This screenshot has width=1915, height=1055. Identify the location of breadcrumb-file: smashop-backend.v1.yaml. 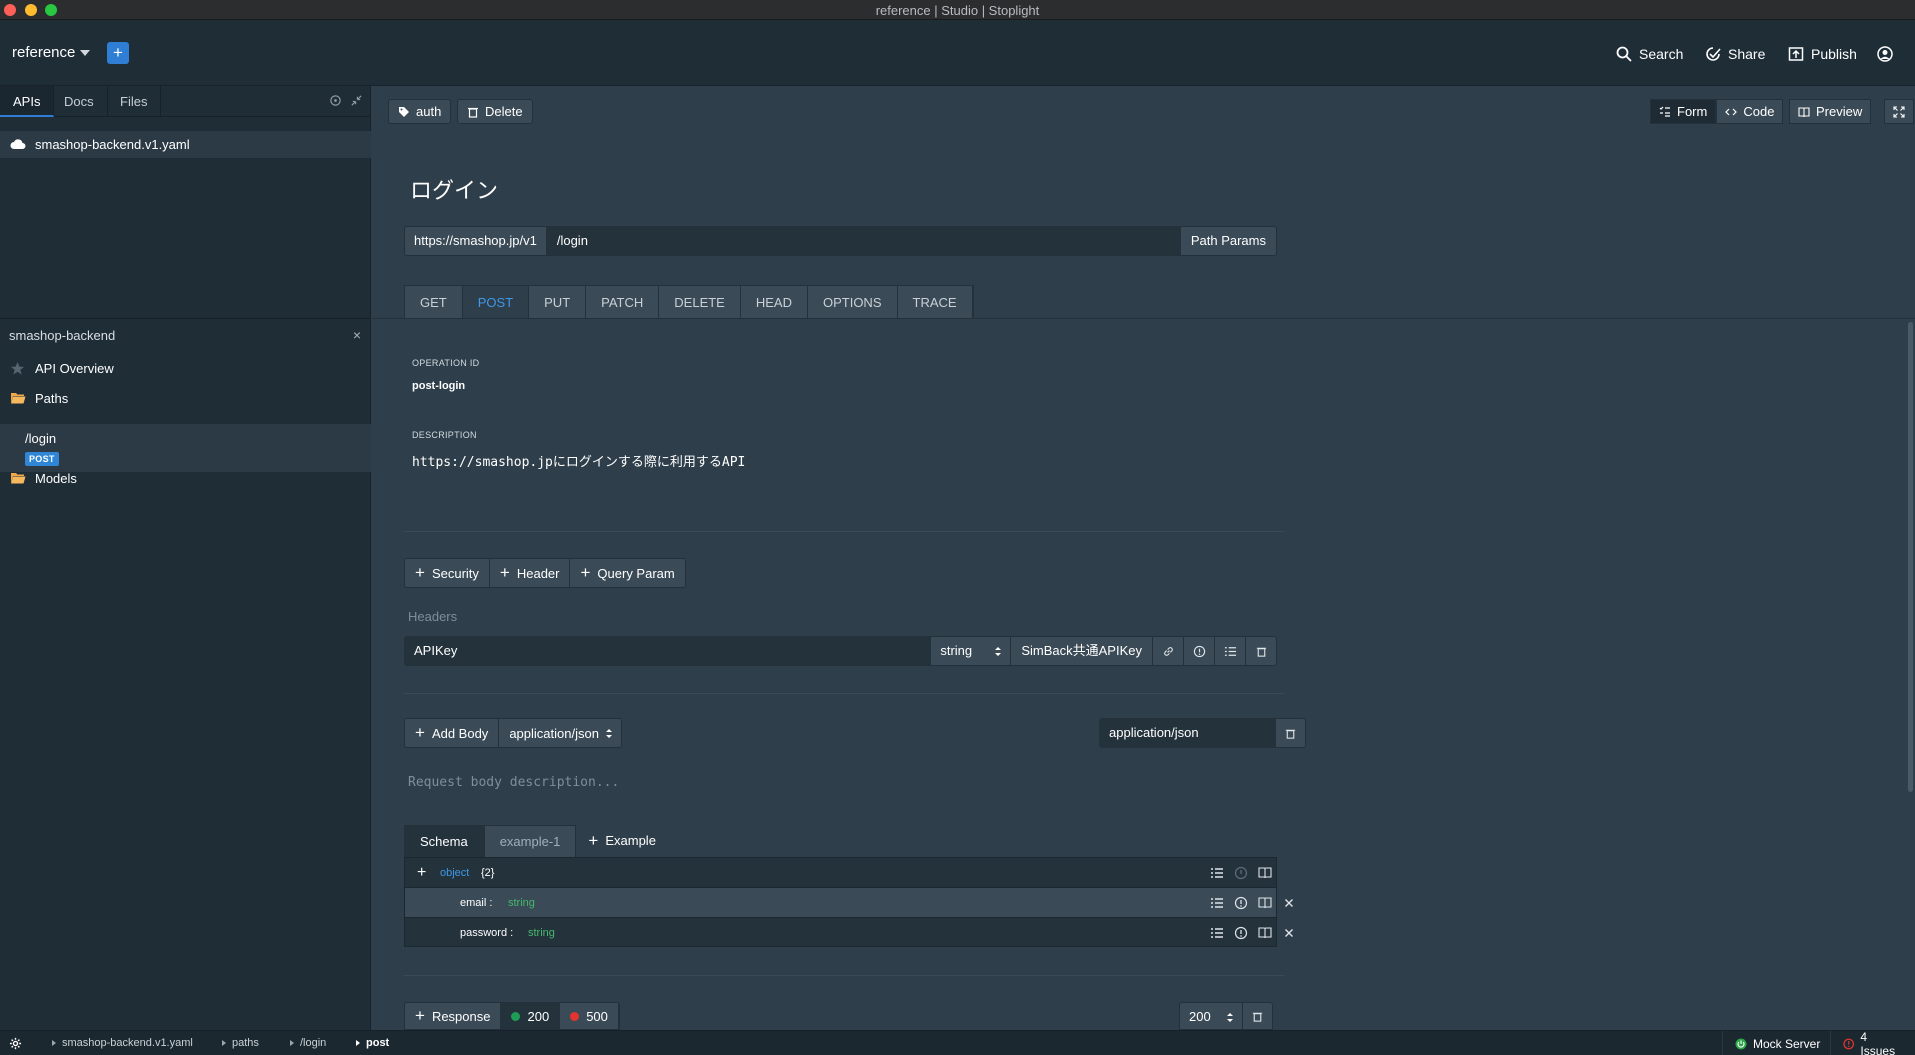
(122, 1043).